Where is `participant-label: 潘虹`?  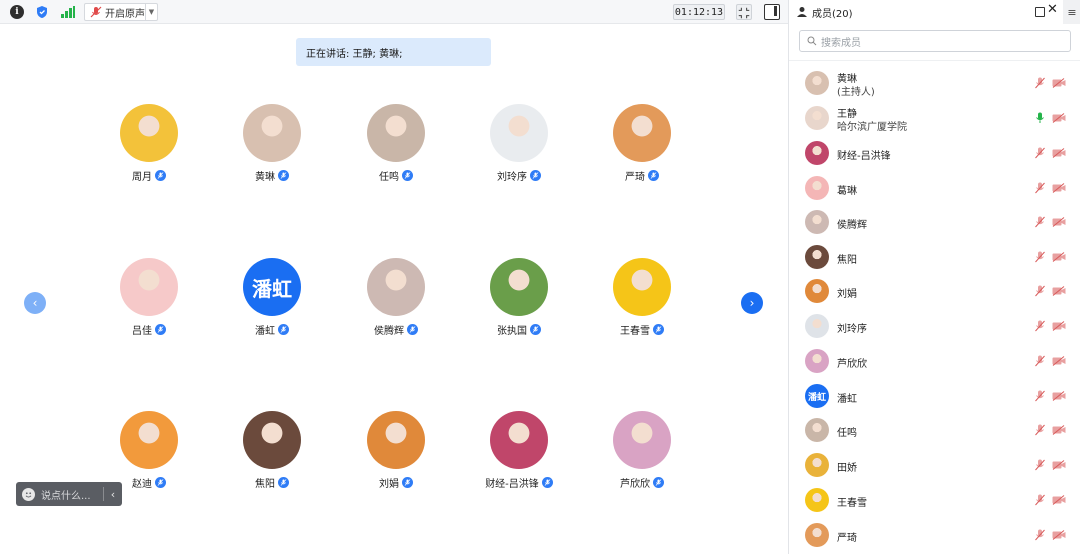
participant-label: 潘虹 is located at coordinates (272, 329).